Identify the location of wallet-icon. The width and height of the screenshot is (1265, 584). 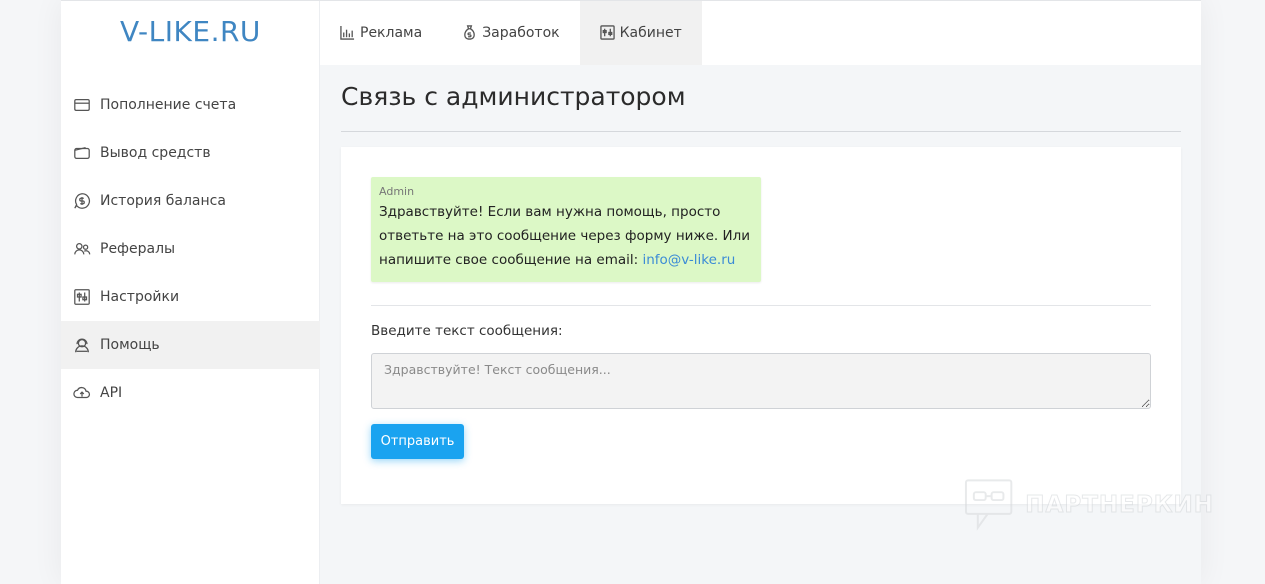
(82, 153).